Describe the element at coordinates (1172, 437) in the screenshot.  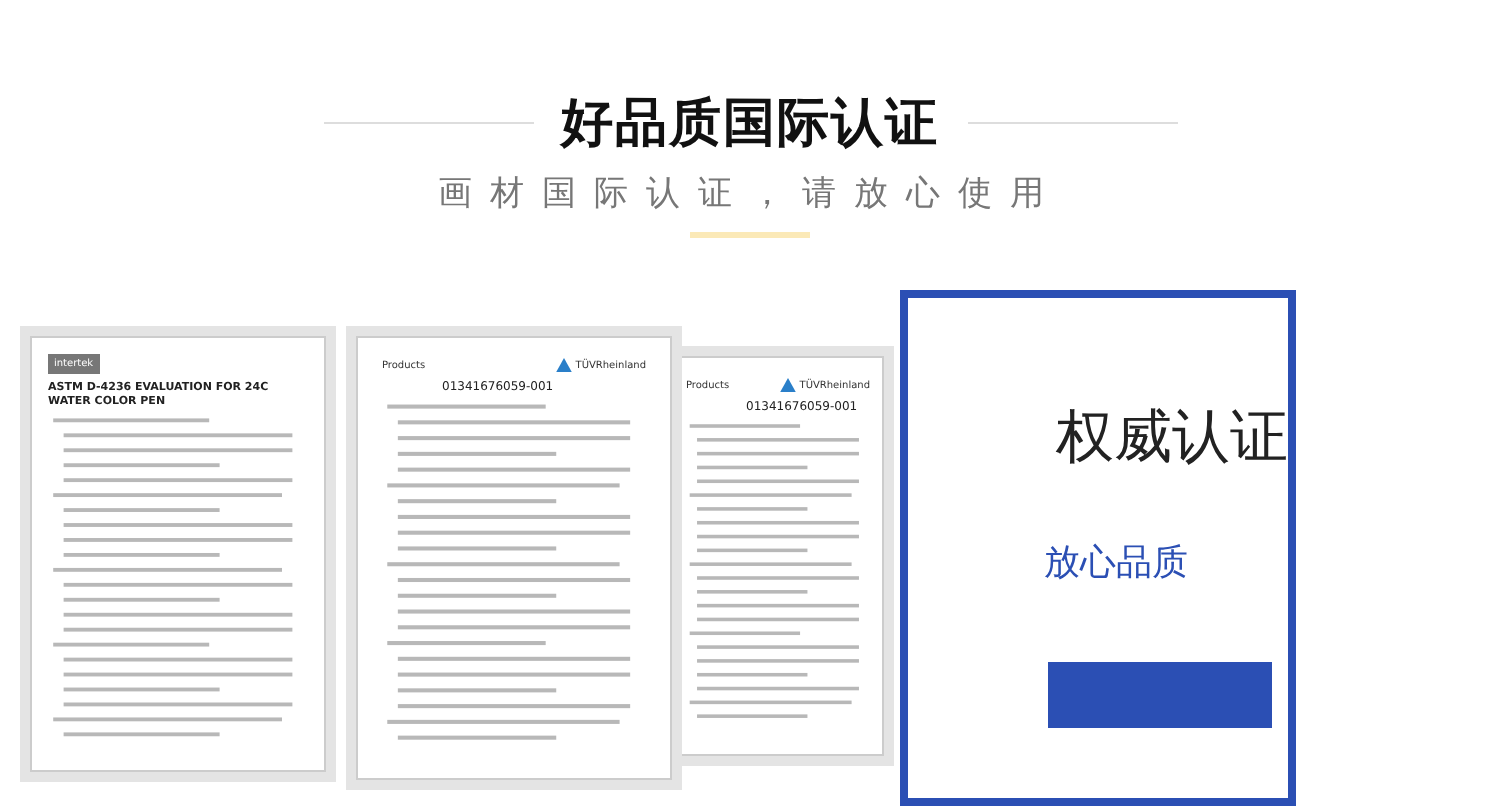
I see `badge-title: 权威认证` at that location.